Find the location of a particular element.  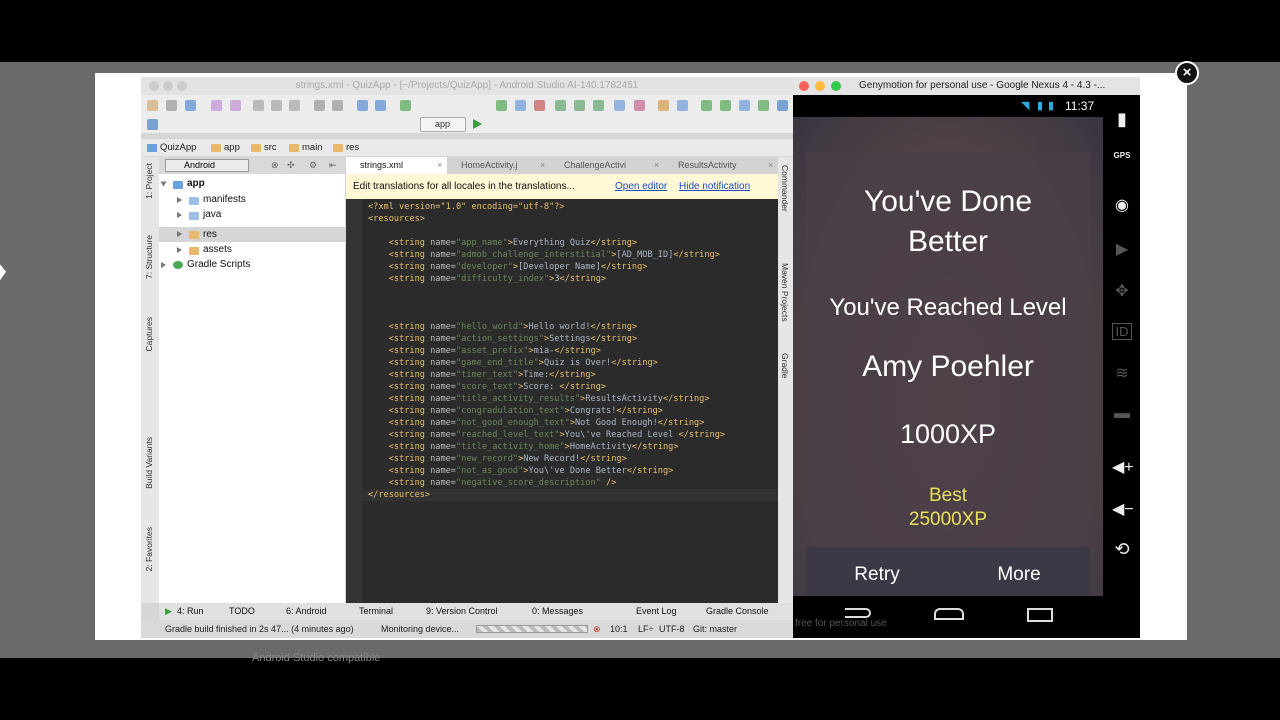

undo-icon is located at coordinates (216, 105).